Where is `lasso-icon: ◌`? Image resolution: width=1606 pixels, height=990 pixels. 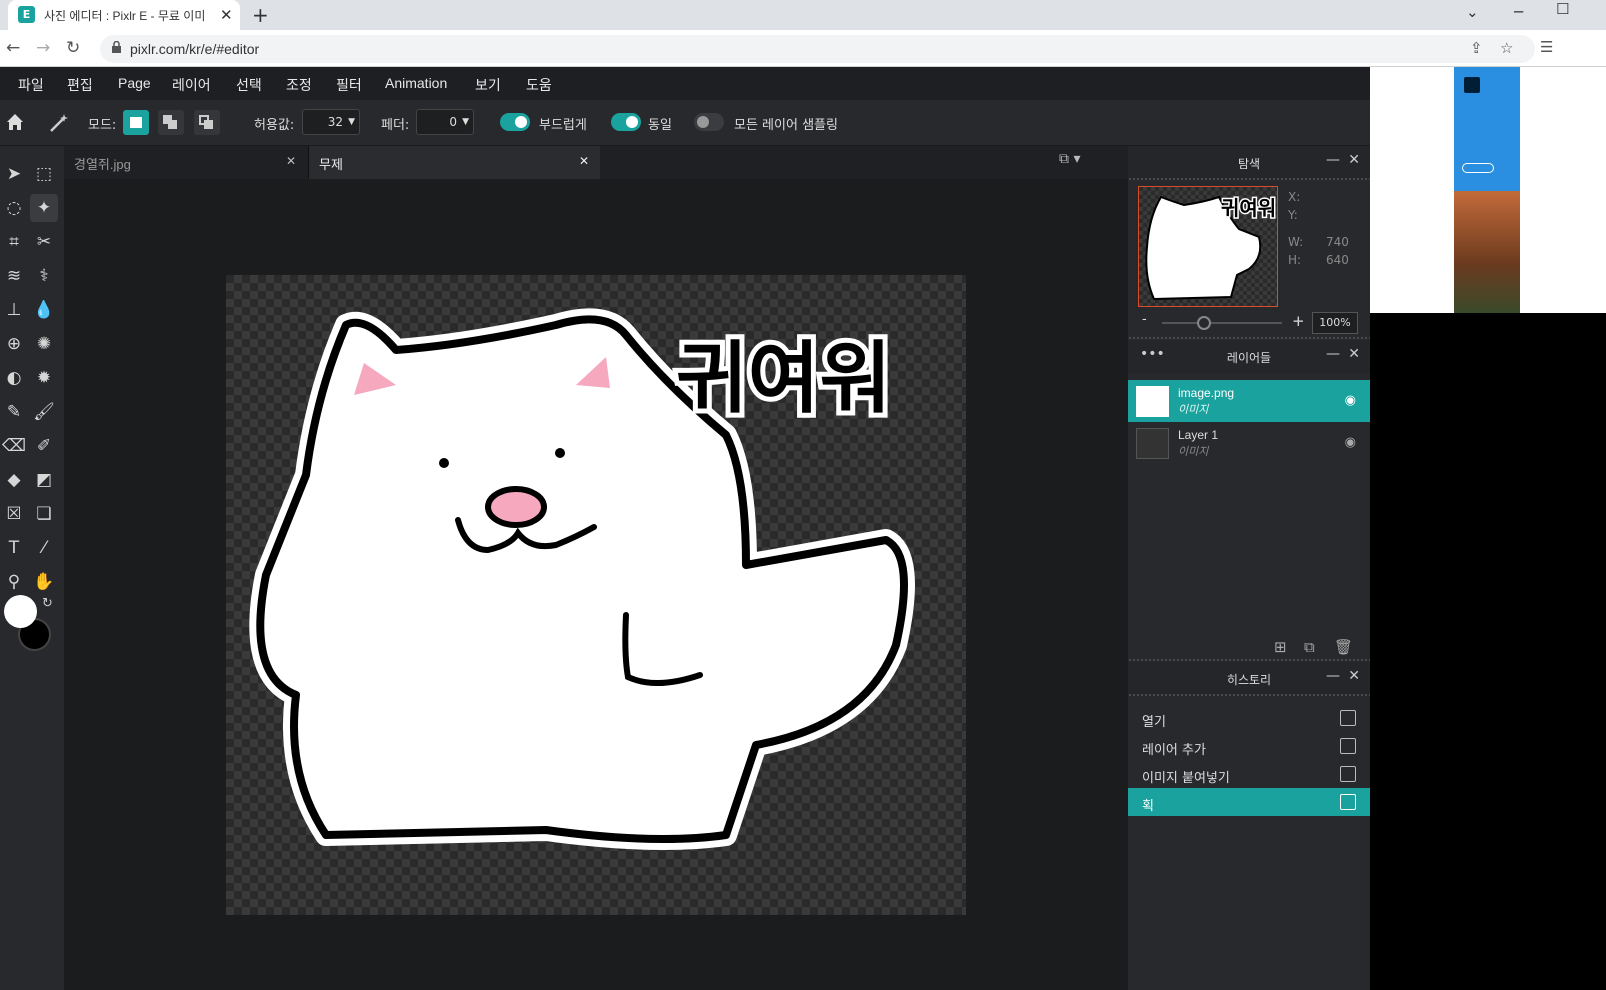
lasso-icon: ◌ is located at coordinates (14, 208).